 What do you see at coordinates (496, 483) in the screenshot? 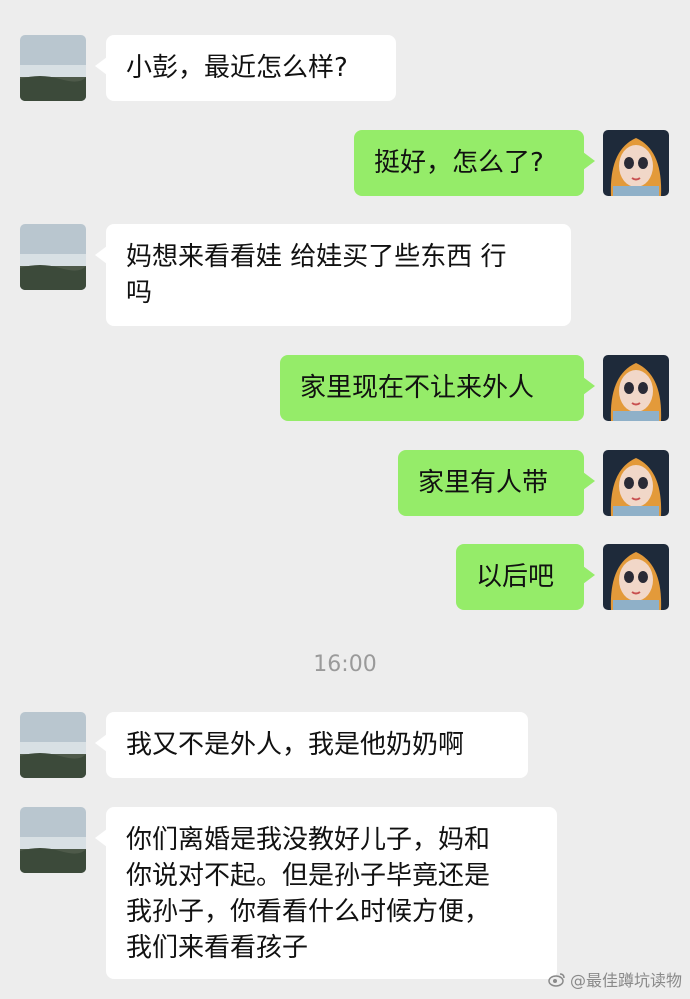
I see `chat-bubble: 家里有人带` at bounding box center [496, 483].